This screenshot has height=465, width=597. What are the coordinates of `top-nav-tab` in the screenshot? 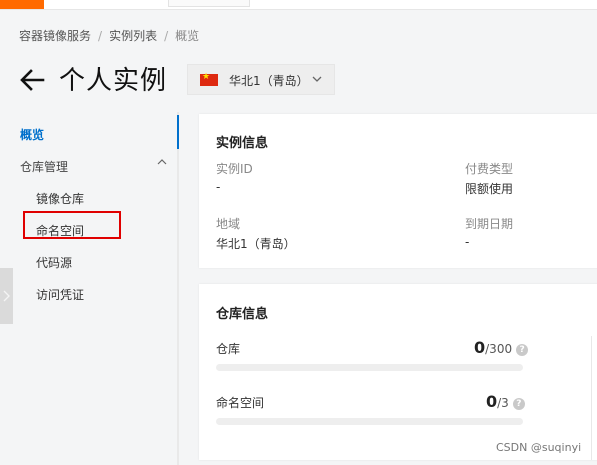 It's located at (209, 3).